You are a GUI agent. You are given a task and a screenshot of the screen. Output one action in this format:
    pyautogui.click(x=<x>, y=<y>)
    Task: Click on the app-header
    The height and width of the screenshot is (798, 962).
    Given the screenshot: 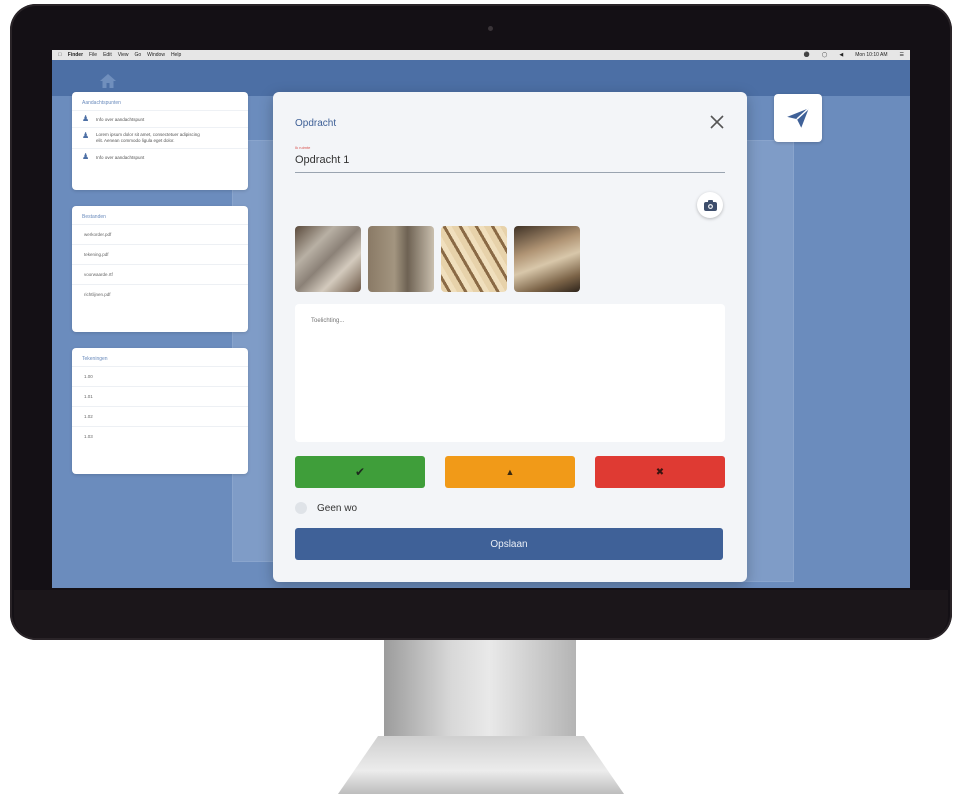 What is the action you would take?
    pyautogui.click(x=481, y=78)
    